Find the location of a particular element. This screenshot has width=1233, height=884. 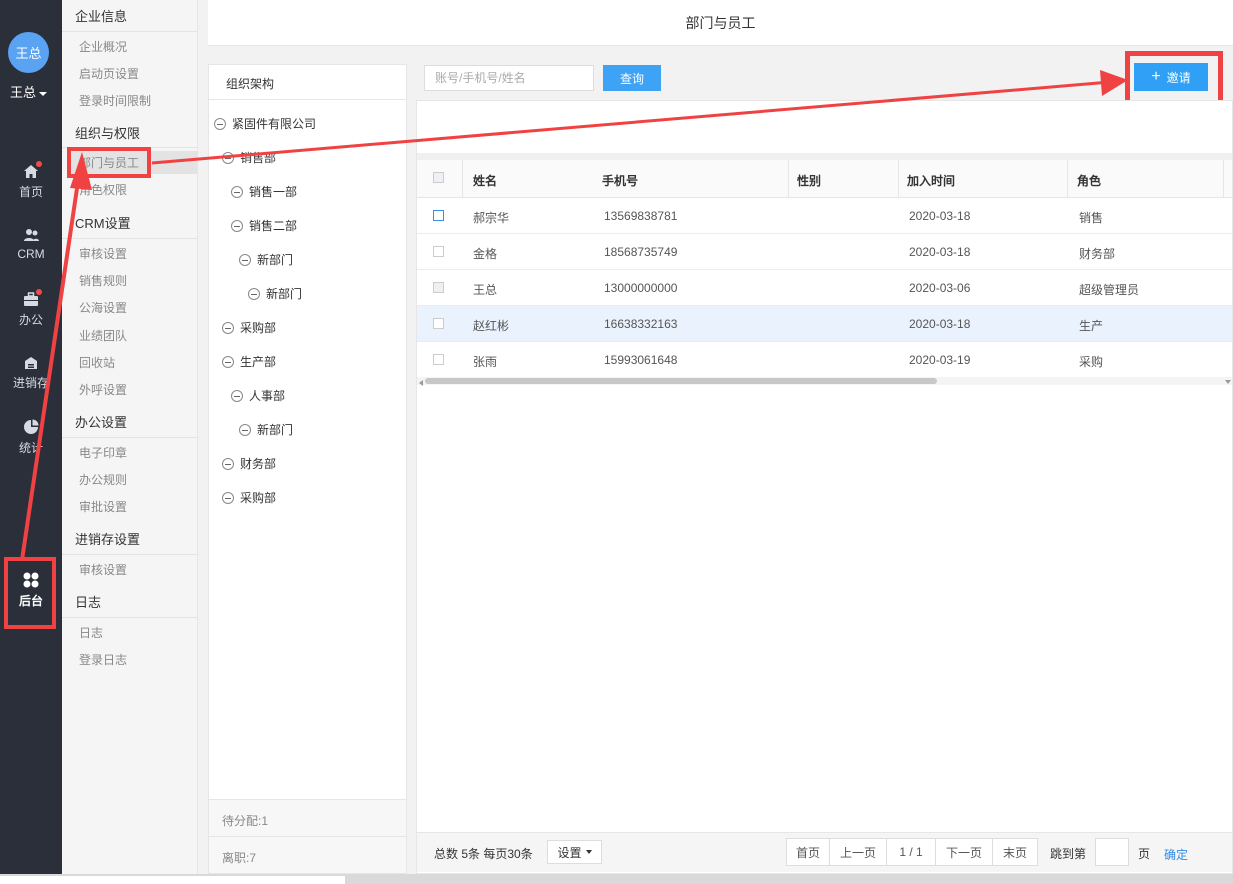

submenu-item-audit-settings: 审核设置 is located at coordinates (103, 253).